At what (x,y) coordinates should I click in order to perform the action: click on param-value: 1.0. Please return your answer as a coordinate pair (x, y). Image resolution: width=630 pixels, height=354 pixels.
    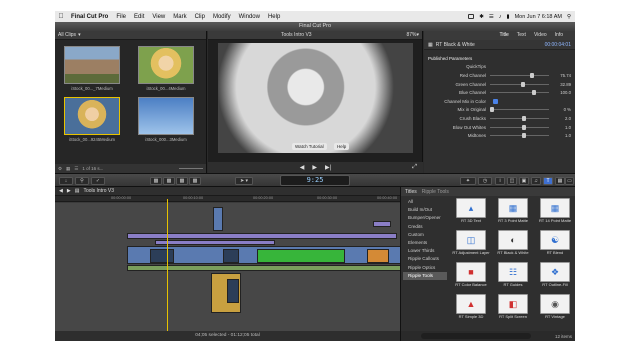
    Looking at the image, I should click on (562, 135).